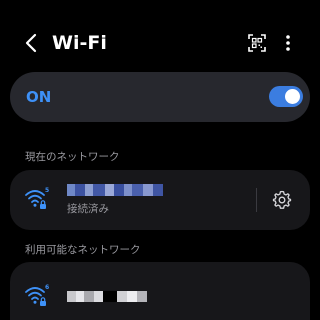  Describe the element at coordinates (47, 190) in the screenshot. I see `wifi-standard-badge: 5` at that location.